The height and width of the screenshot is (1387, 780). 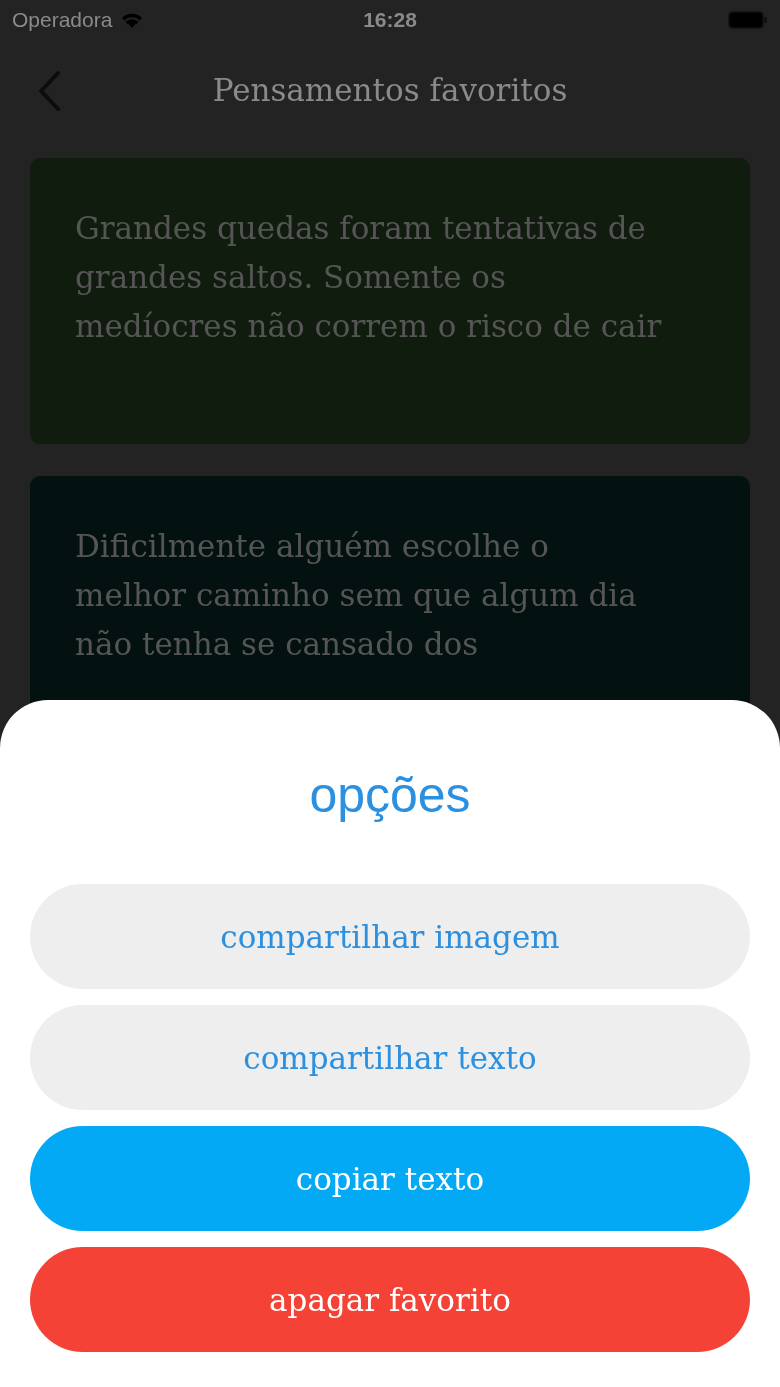 What do you see at coordinates (132, 20) in the screenshot?
I see `wifi-icon` at bounding box center [132, 20].